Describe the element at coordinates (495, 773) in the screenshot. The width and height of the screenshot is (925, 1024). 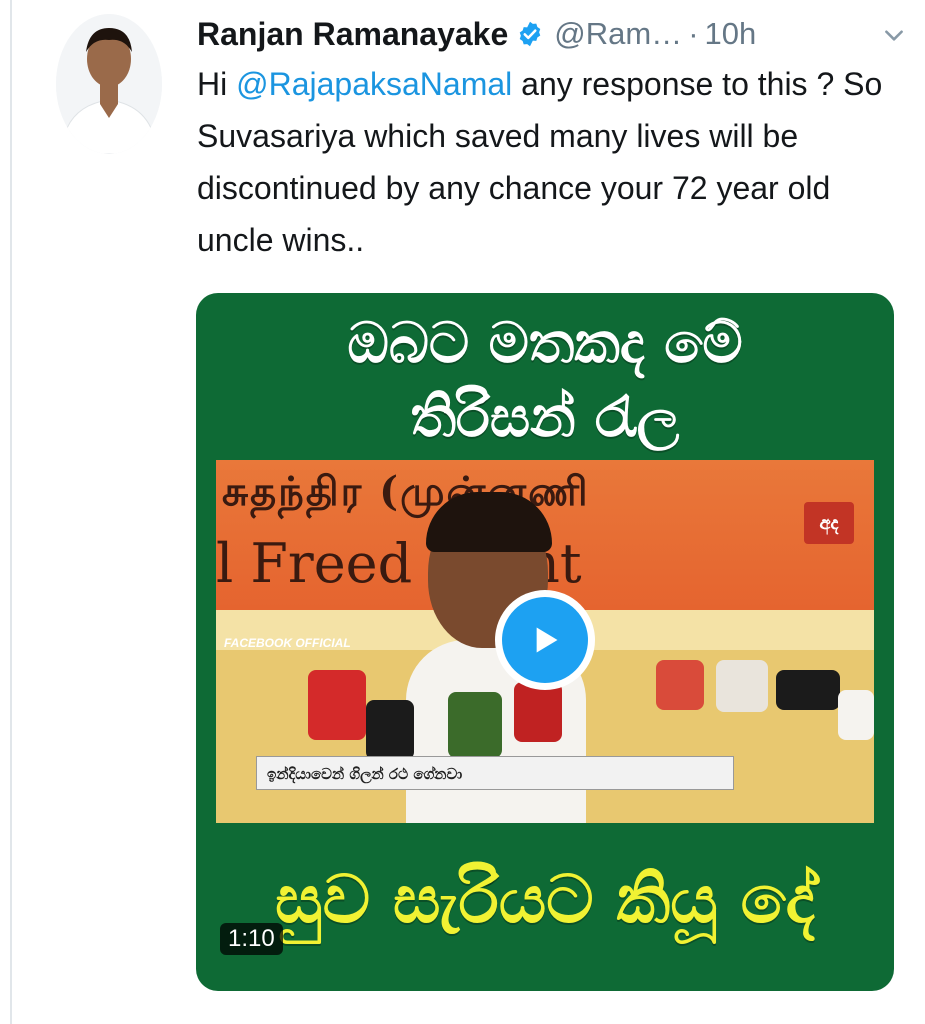
I see `video-caption: ඉන්දියාවෙන් ගිලන් රථ ගේනවා` at that location.